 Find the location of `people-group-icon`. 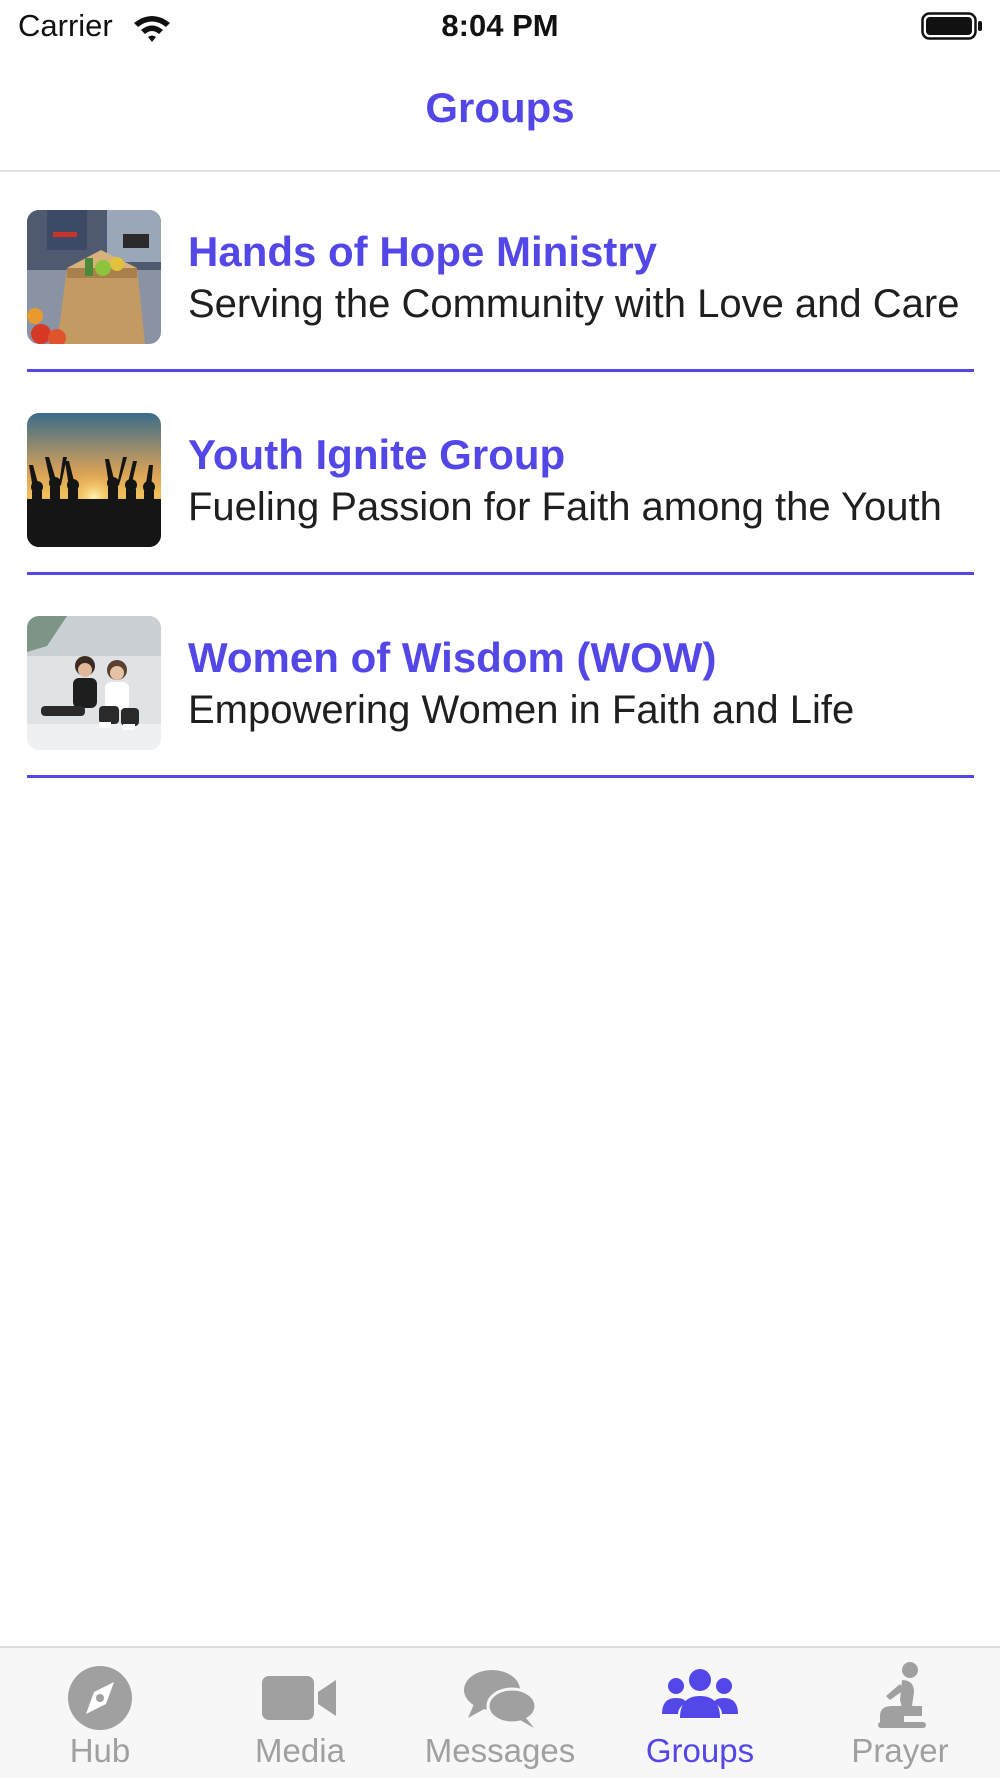

people-group-icon is located at coordinates (700, 1696).